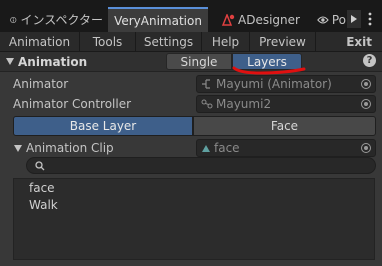 The height and width of the screenshot is (266, 382). I want to click on eye-icon, so click(323, 19).